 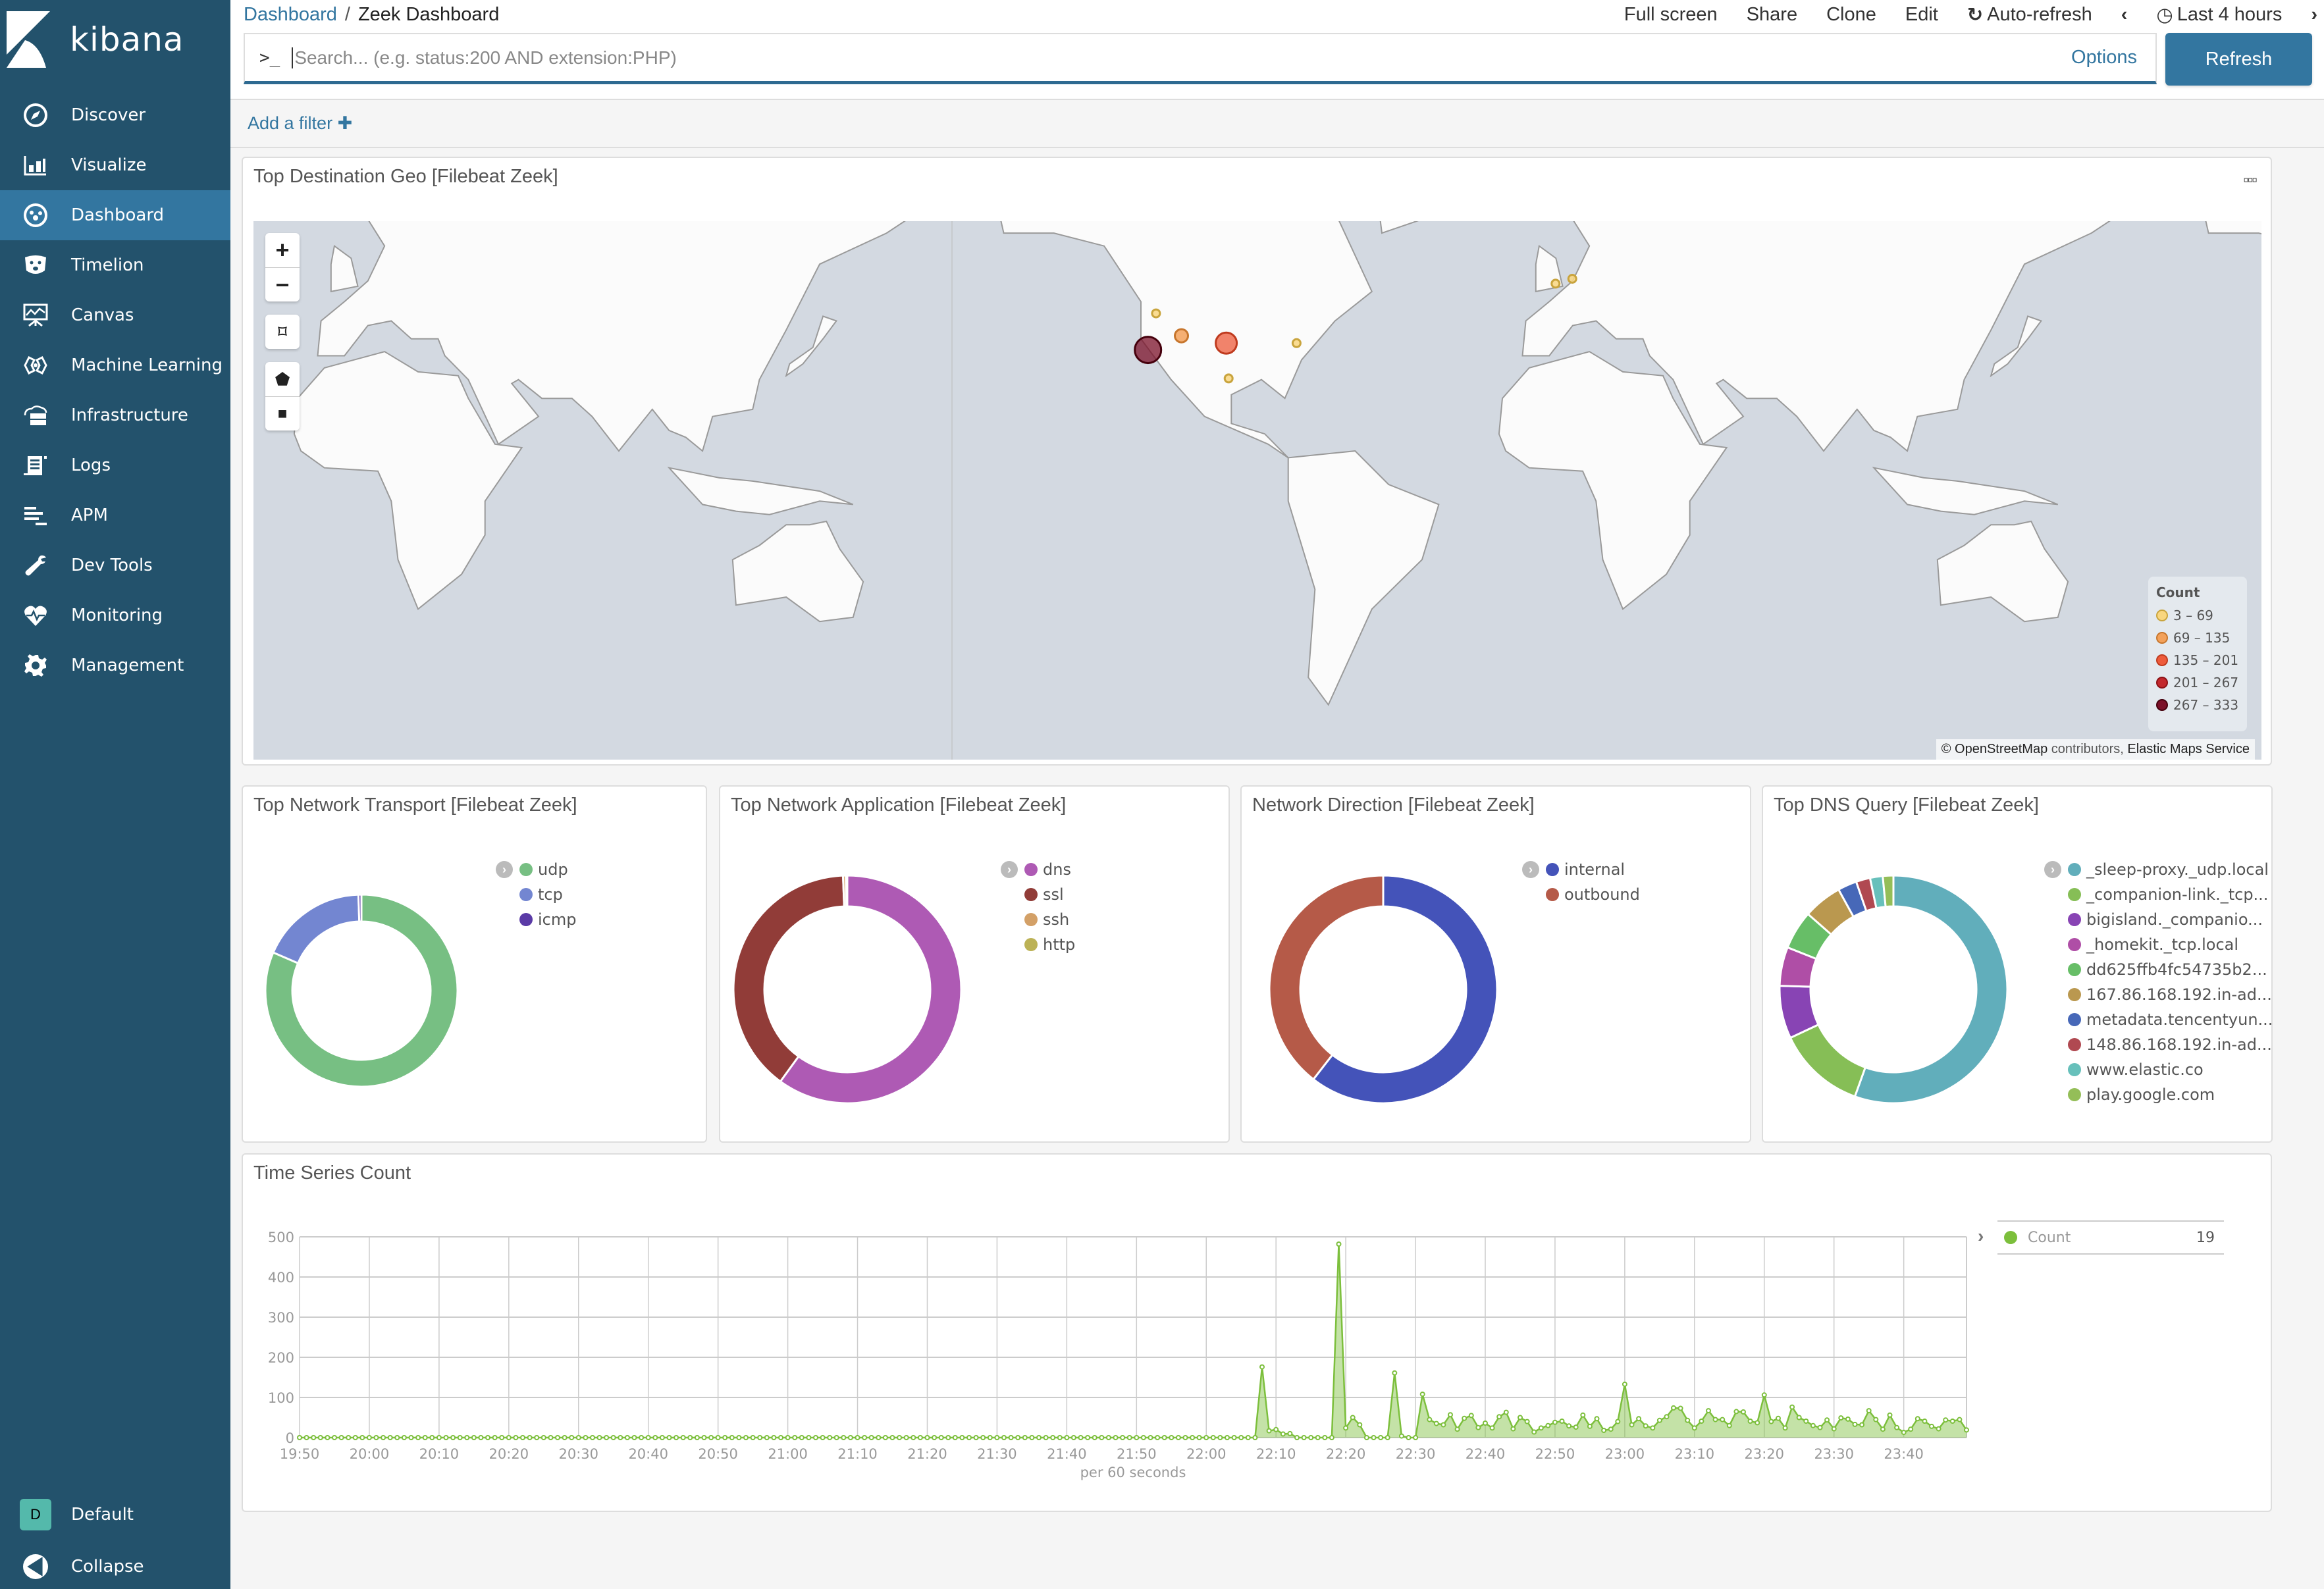 I want to click on donut-slice-ssl, so click(x=789, y=978).